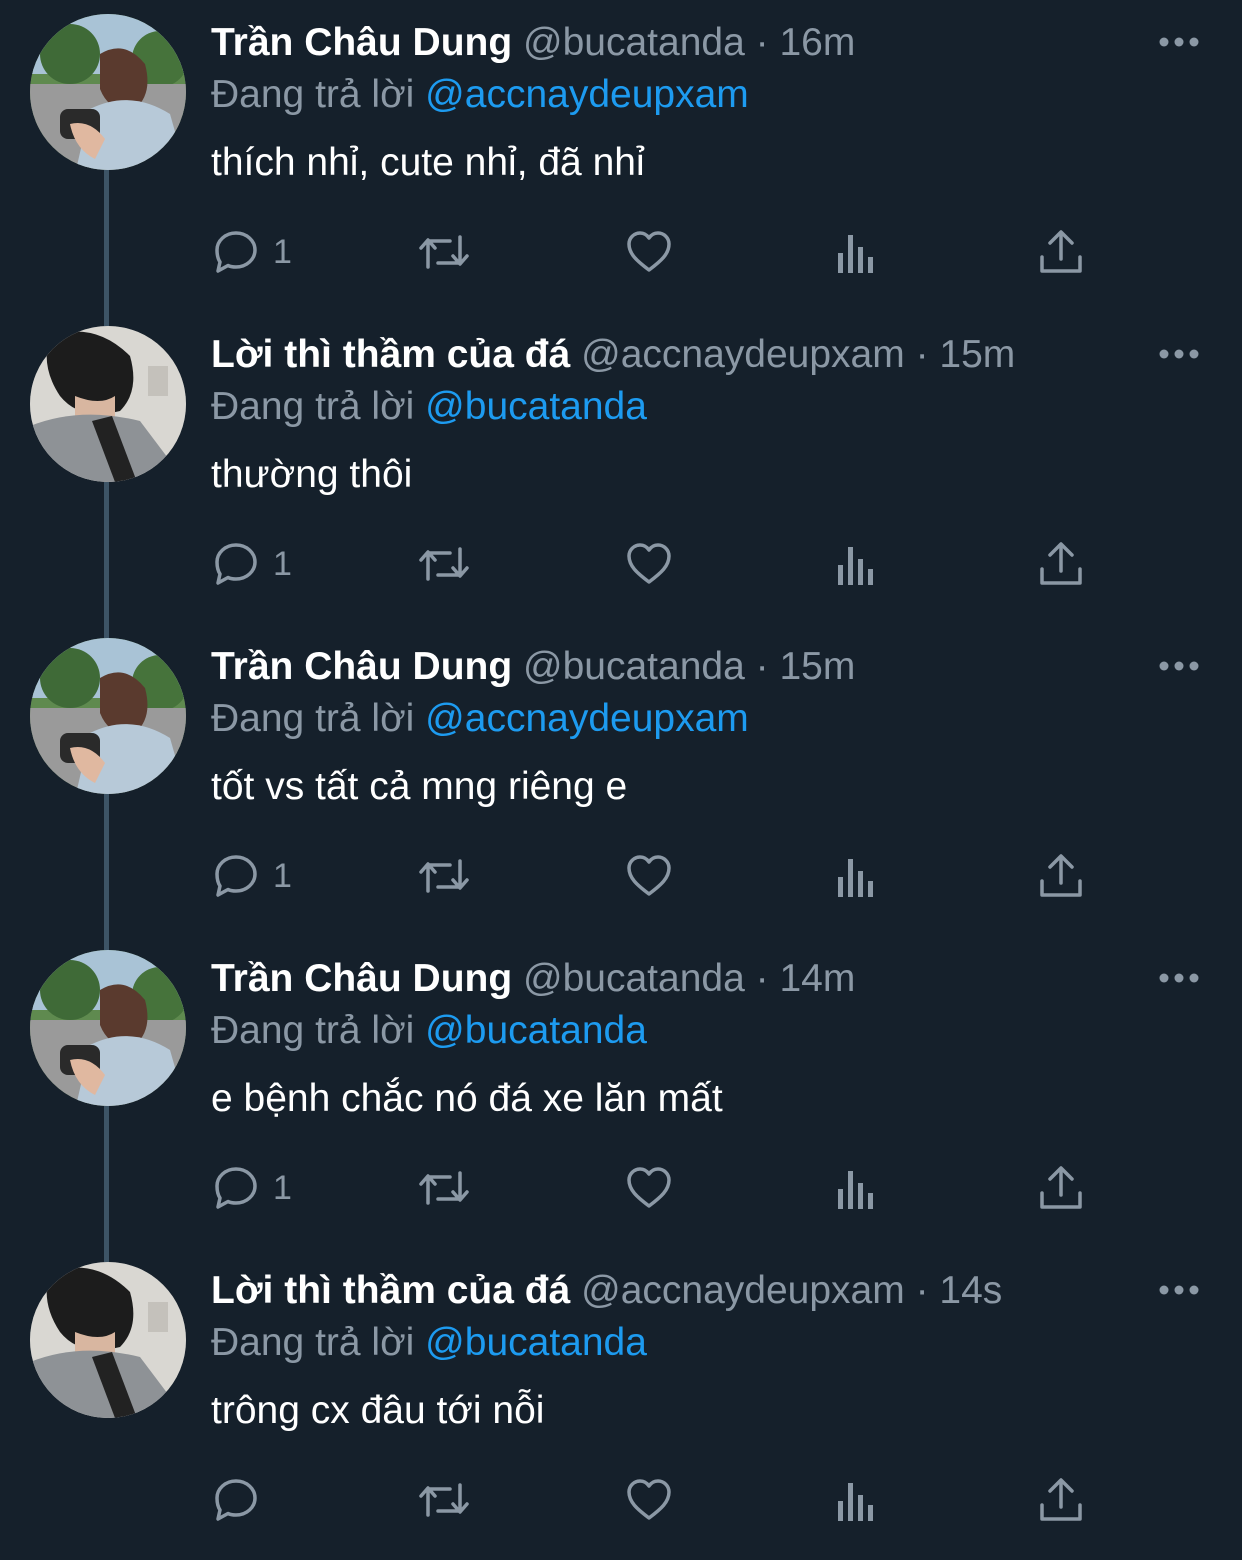 The image size is (1242, 1560). I want to click on heart-icon, so click(649, 563).